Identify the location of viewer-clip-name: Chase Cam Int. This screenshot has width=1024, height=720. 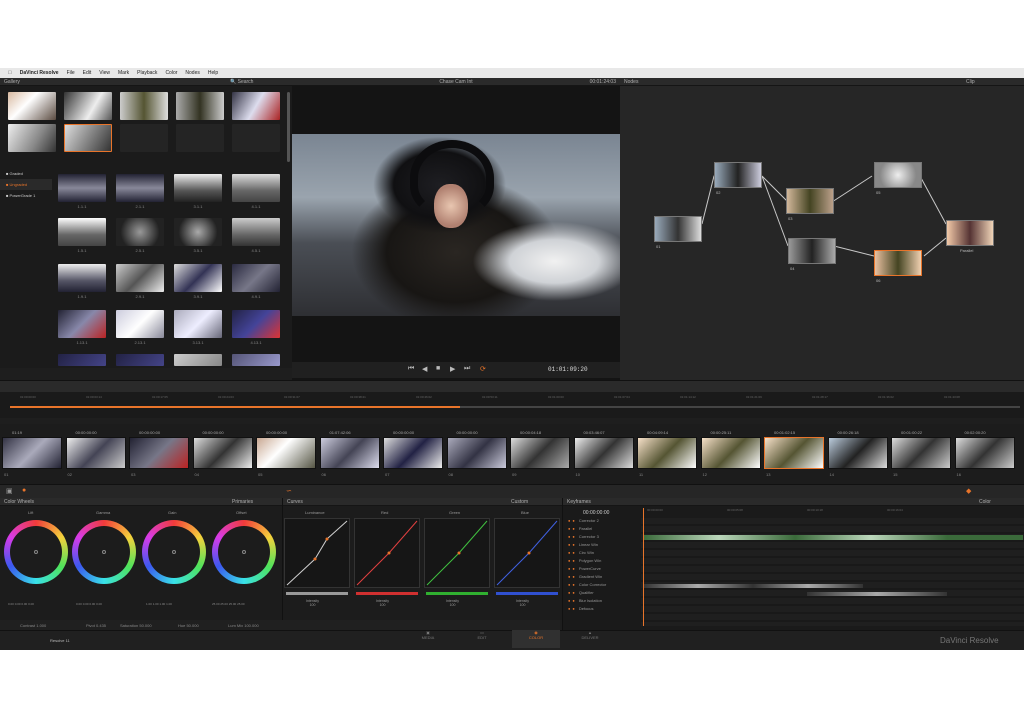
(455, 82).